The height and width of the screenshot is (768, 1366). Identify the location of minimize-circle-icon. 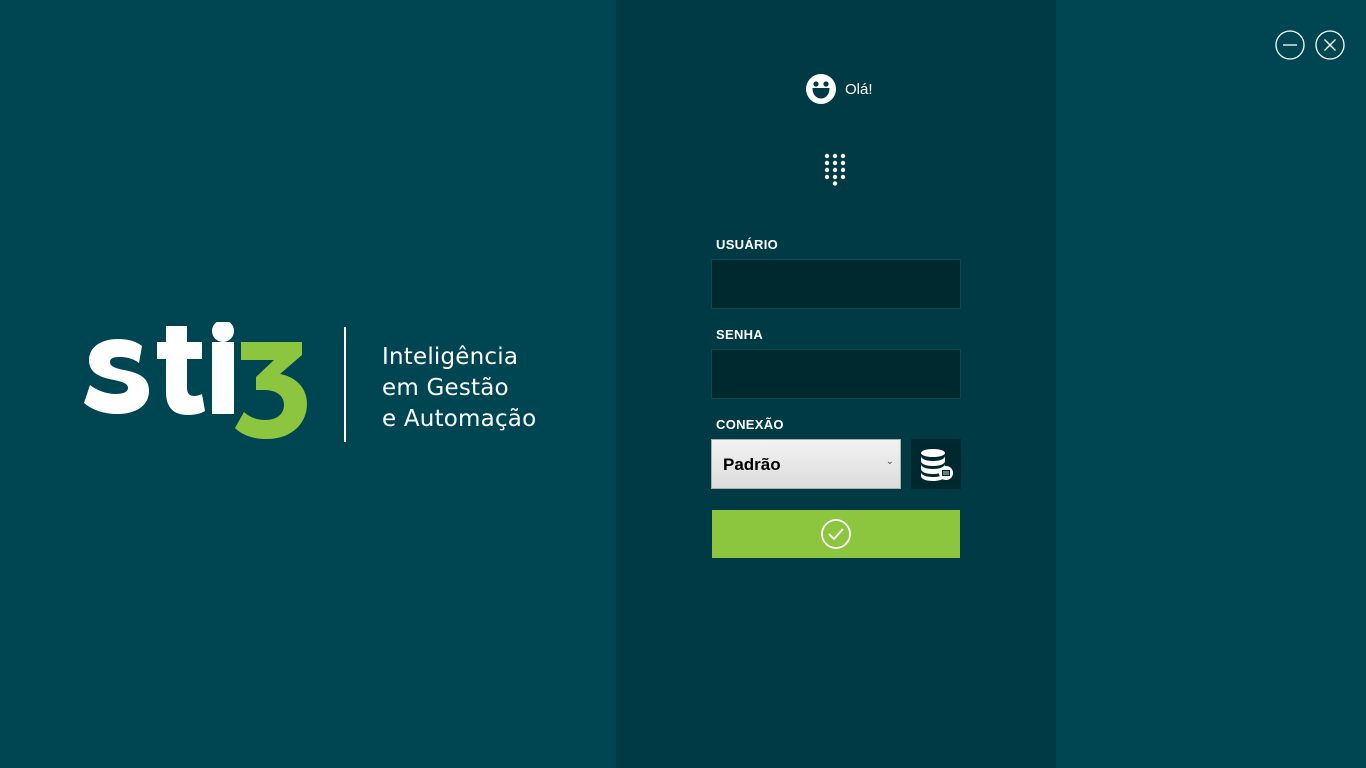
(1290, 45).